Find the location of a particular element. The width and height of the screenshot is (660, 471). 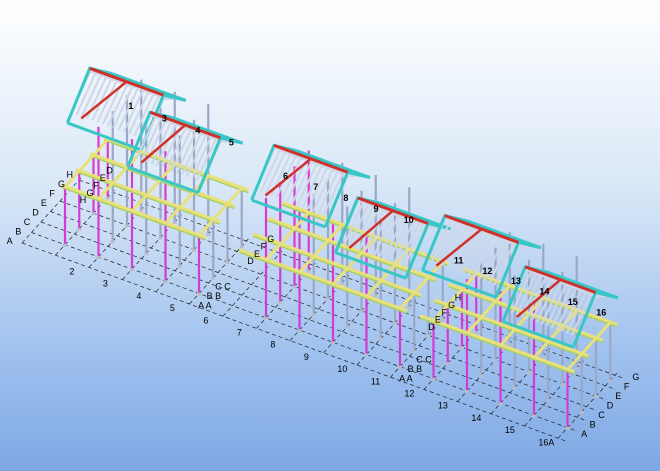

grid-number-label: 14 is located at coordinates (476, 418).